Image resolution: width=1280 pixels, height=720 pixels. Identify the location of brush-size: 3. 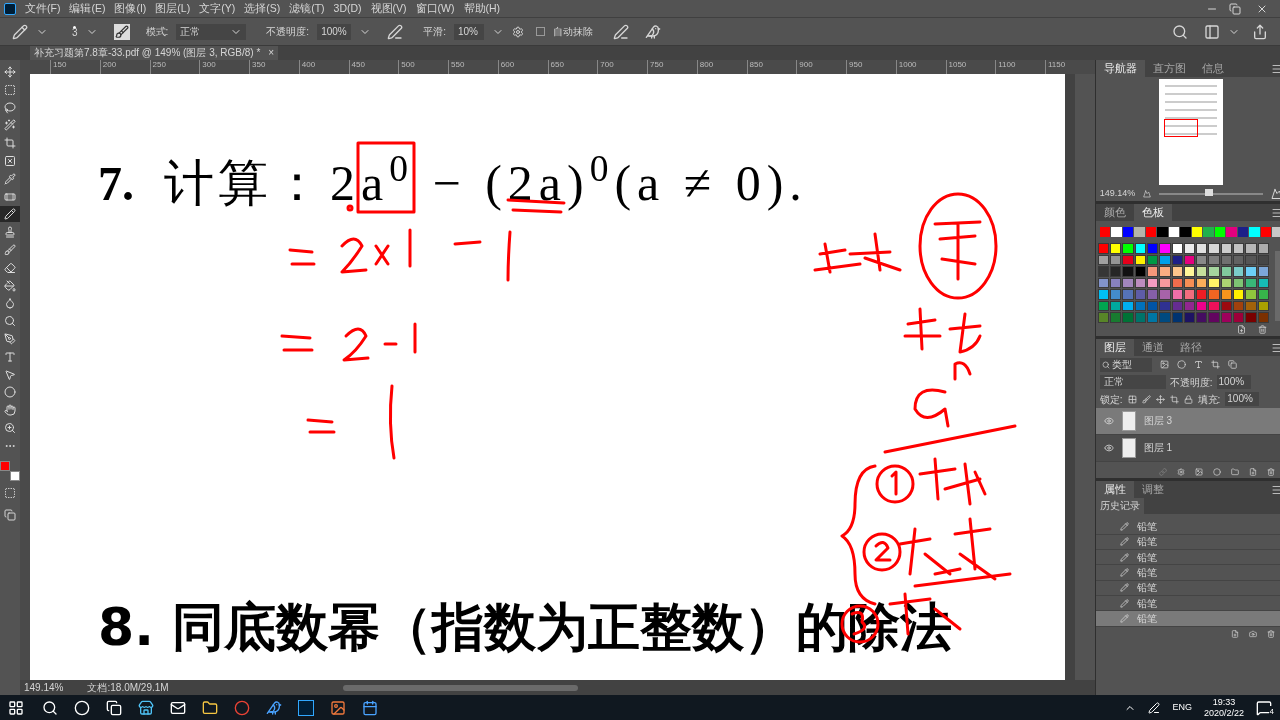
(75, 33).